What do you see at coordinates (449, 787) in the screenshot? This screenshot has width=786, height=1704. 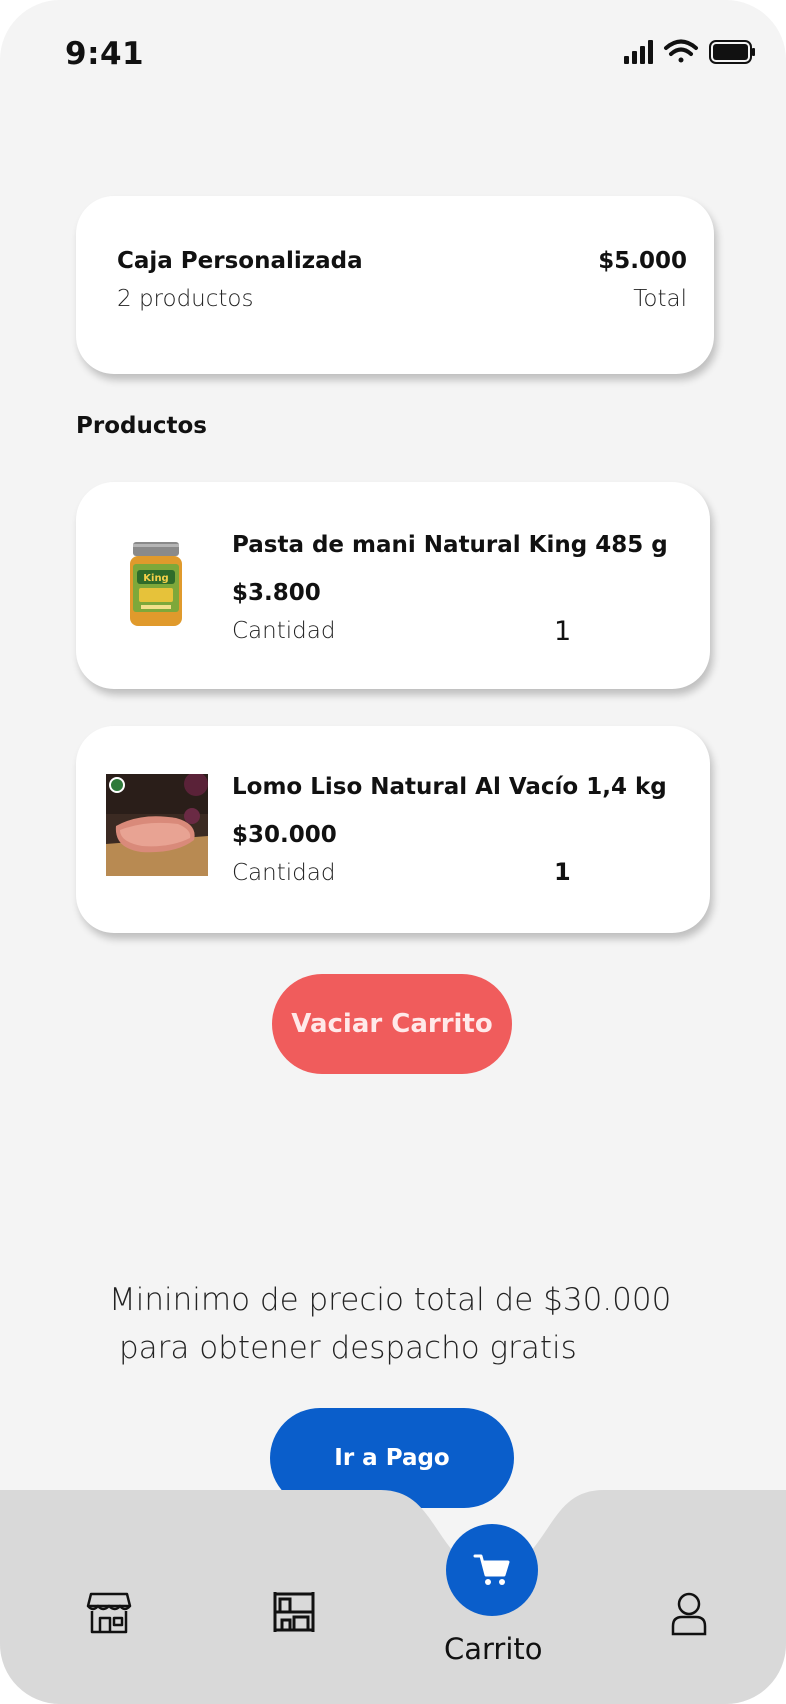 I see `product-name: Lomo Liso Natural Al Vacío 1,4 kg` at bounding box center [449, 787].